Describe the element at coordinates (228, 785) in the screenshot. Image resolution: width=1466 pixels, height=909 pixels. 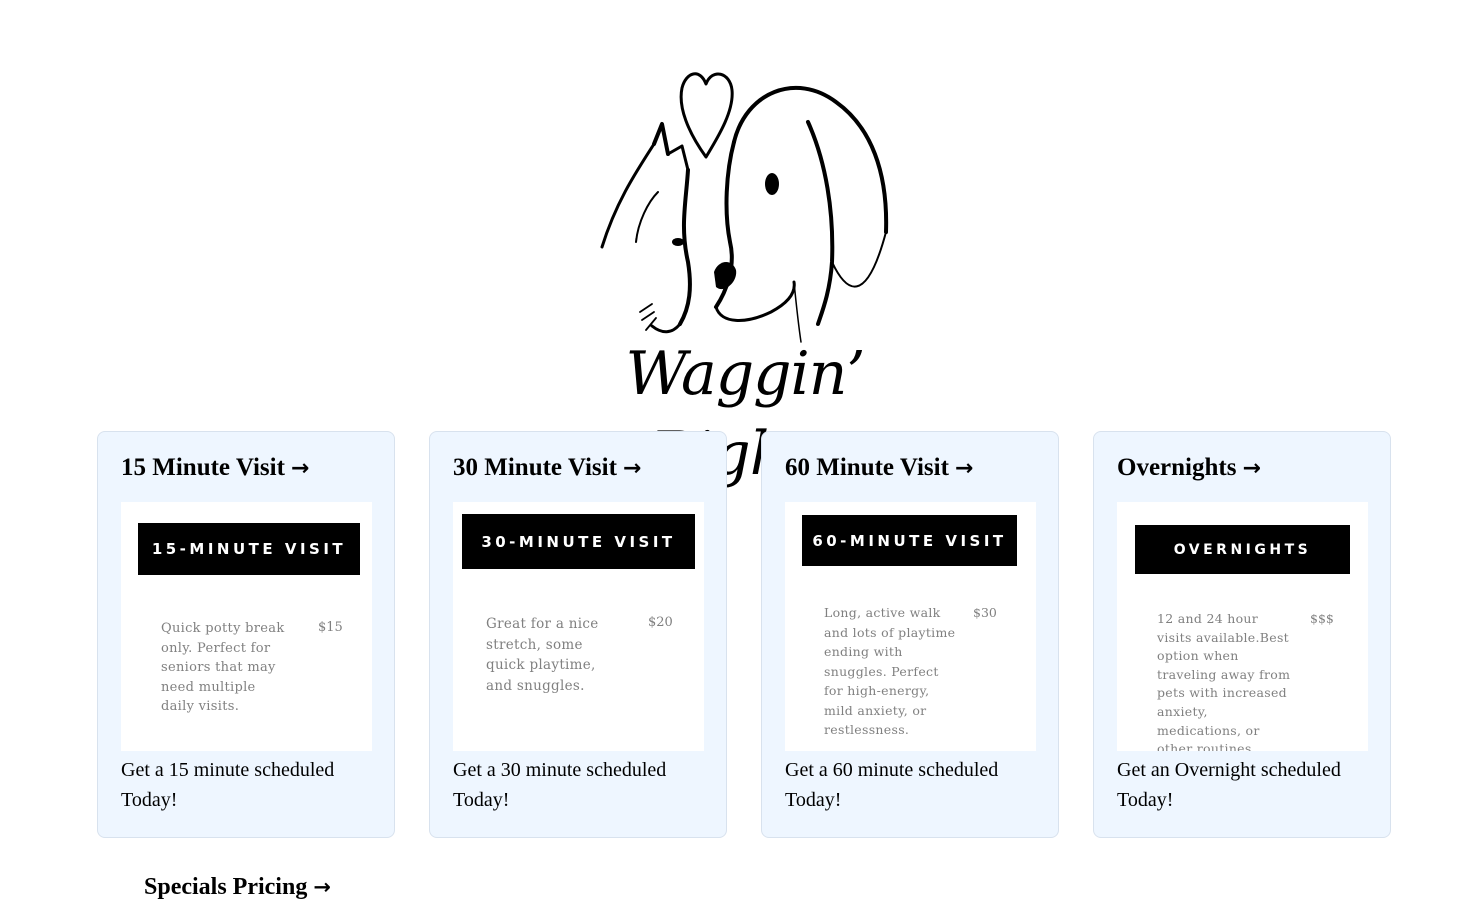
I see `schedule-text: Get a 15 minute scheduled Today!` at that location.